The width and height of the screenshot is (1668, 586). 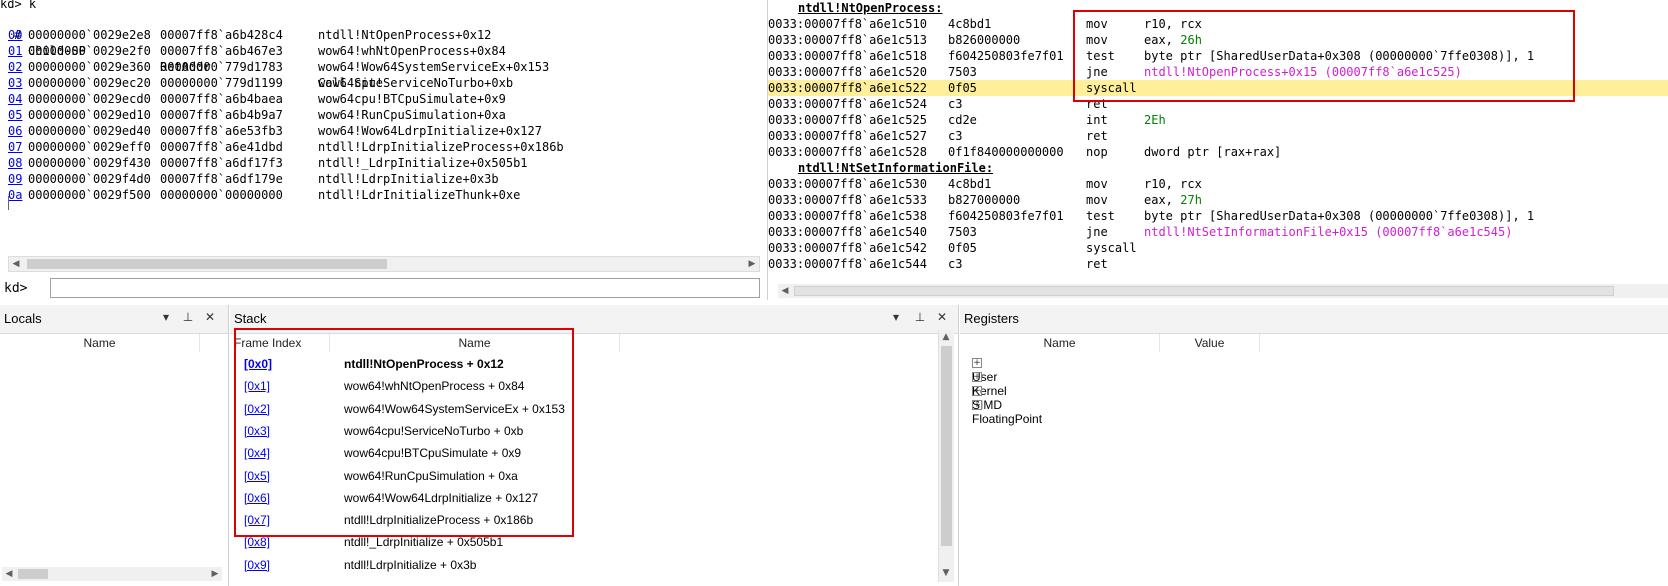 What do you see at coordinates (15, 195) in the screenshot?
I see `frame-number-link: 0a` at bounding box center [15, 195].